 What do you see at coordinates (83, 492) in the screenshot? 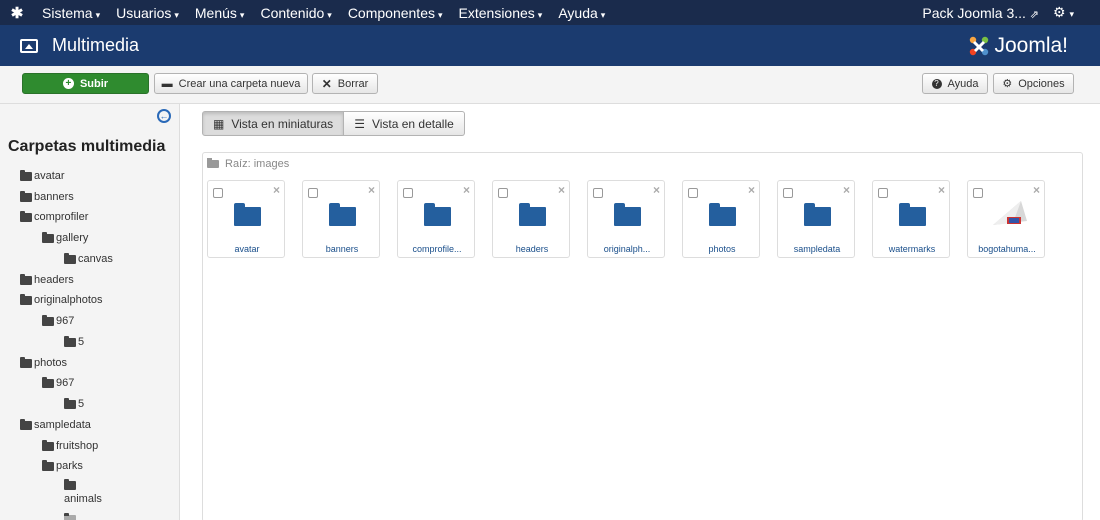
I see `tree-item-animals: animals` at bounding box center [83, 492].